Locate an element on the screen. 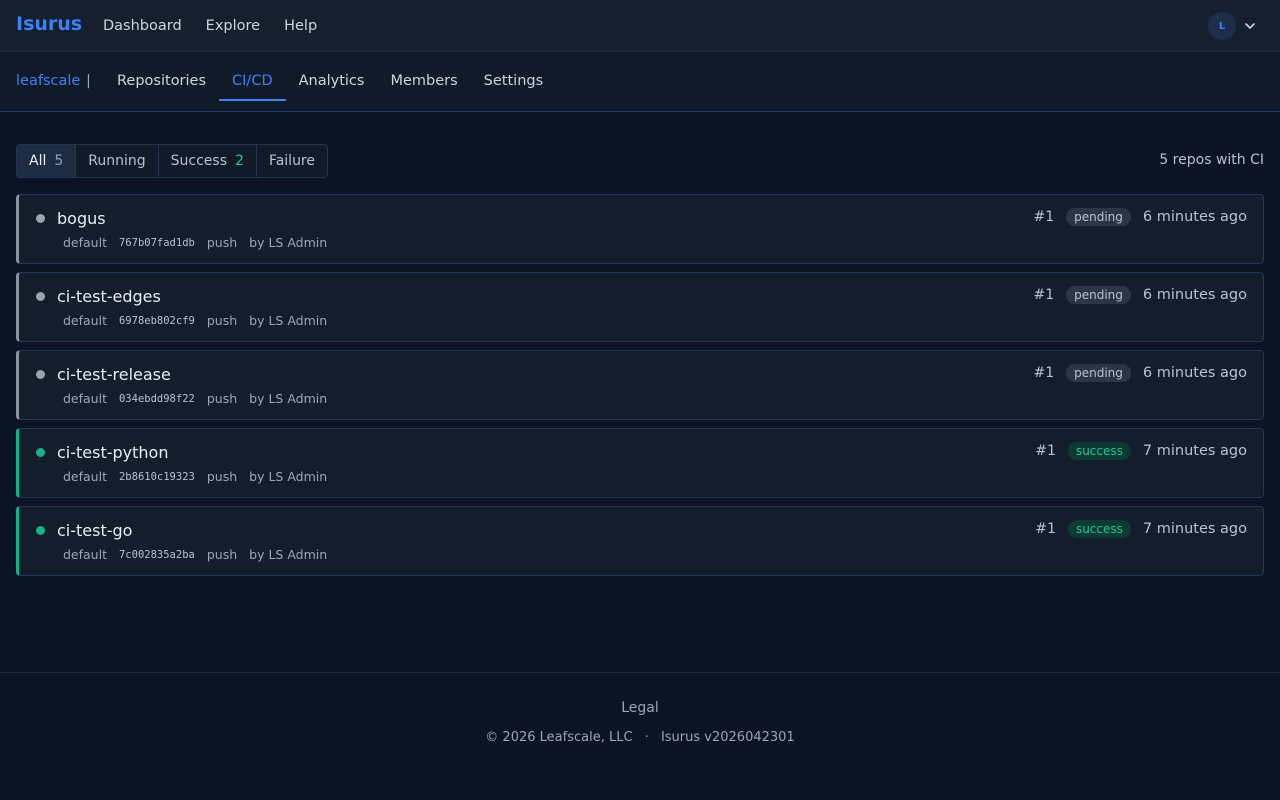 The width and height of the screenshot is (1280, 800). legal-link: Legal is located at coordinates (640, 708).